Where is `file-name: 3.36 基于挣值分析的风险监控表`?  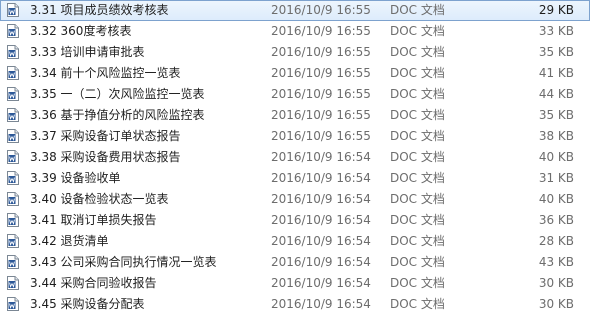 file-name: 3.36 基于挣值分析的风险监控表 is located at coordinates (117, 115).